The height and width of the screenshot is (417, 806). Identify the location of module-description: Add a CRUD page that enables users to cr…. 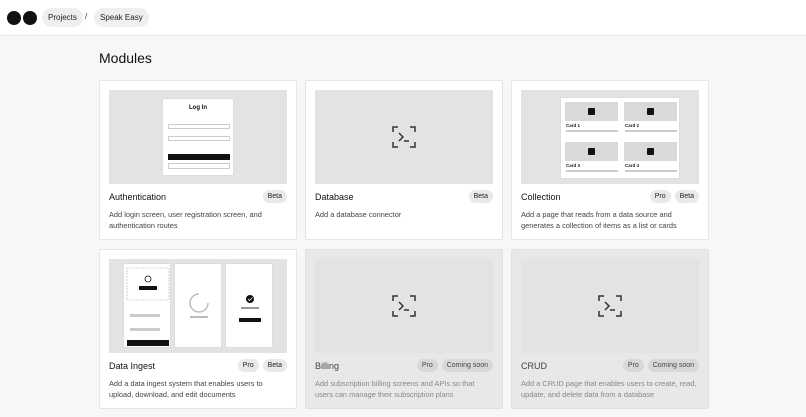
(609, 389).